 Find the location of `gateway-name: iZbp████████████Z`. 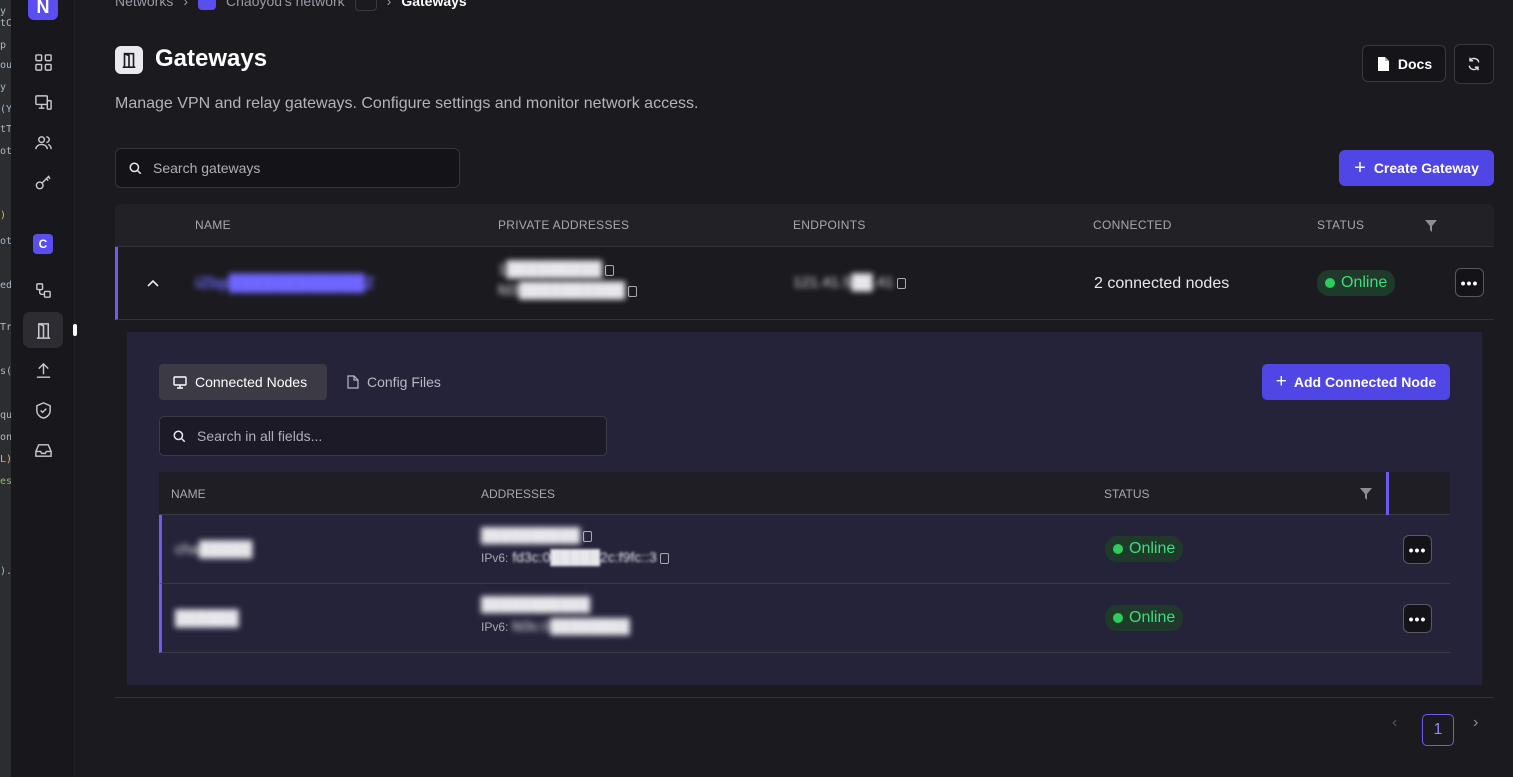

gateway-name: iZbp████████████Z is located at coordinates (285, 284).